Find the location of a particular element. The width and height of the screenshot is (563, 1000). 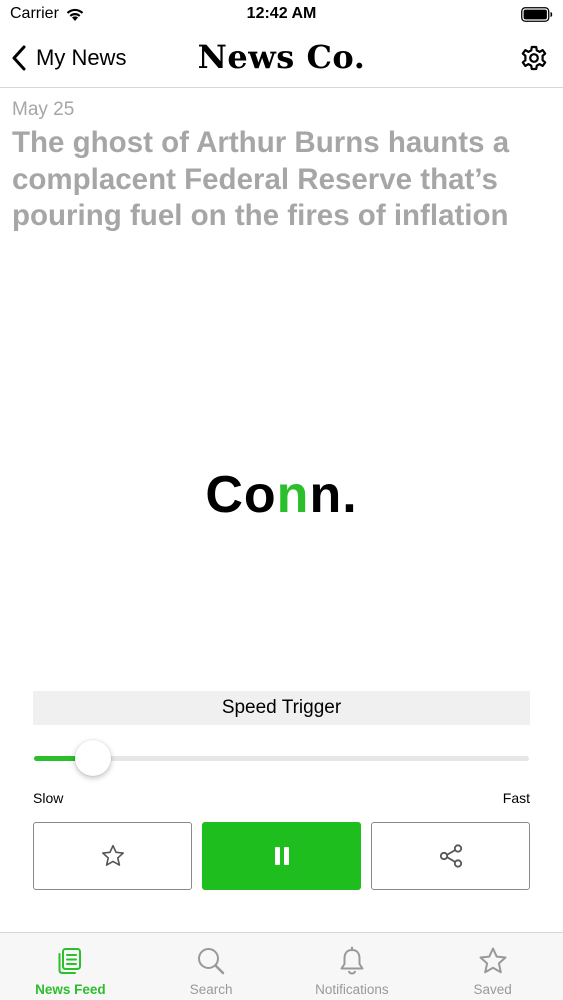

tab-news-feed: News Feed is located at coordinates (70, 966).